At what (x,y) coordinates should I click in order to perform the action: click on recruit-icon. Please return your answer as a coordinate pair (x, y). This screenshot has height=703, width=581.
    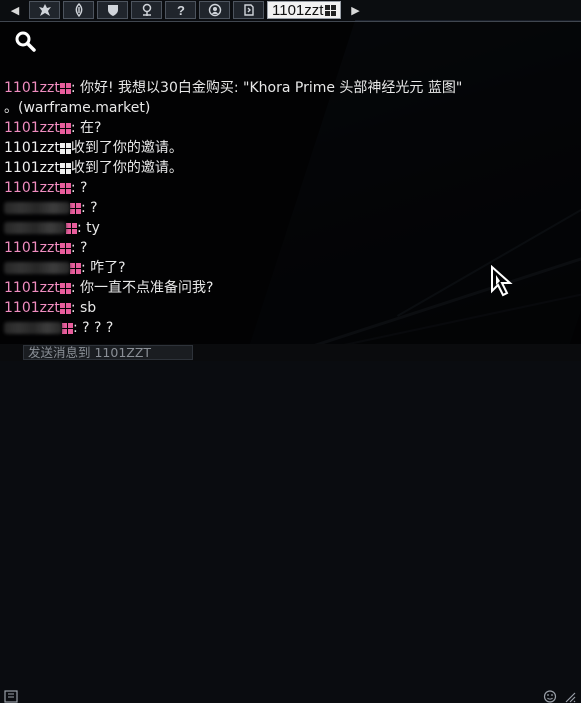
    Looking at the image, I should click on (248, 10).